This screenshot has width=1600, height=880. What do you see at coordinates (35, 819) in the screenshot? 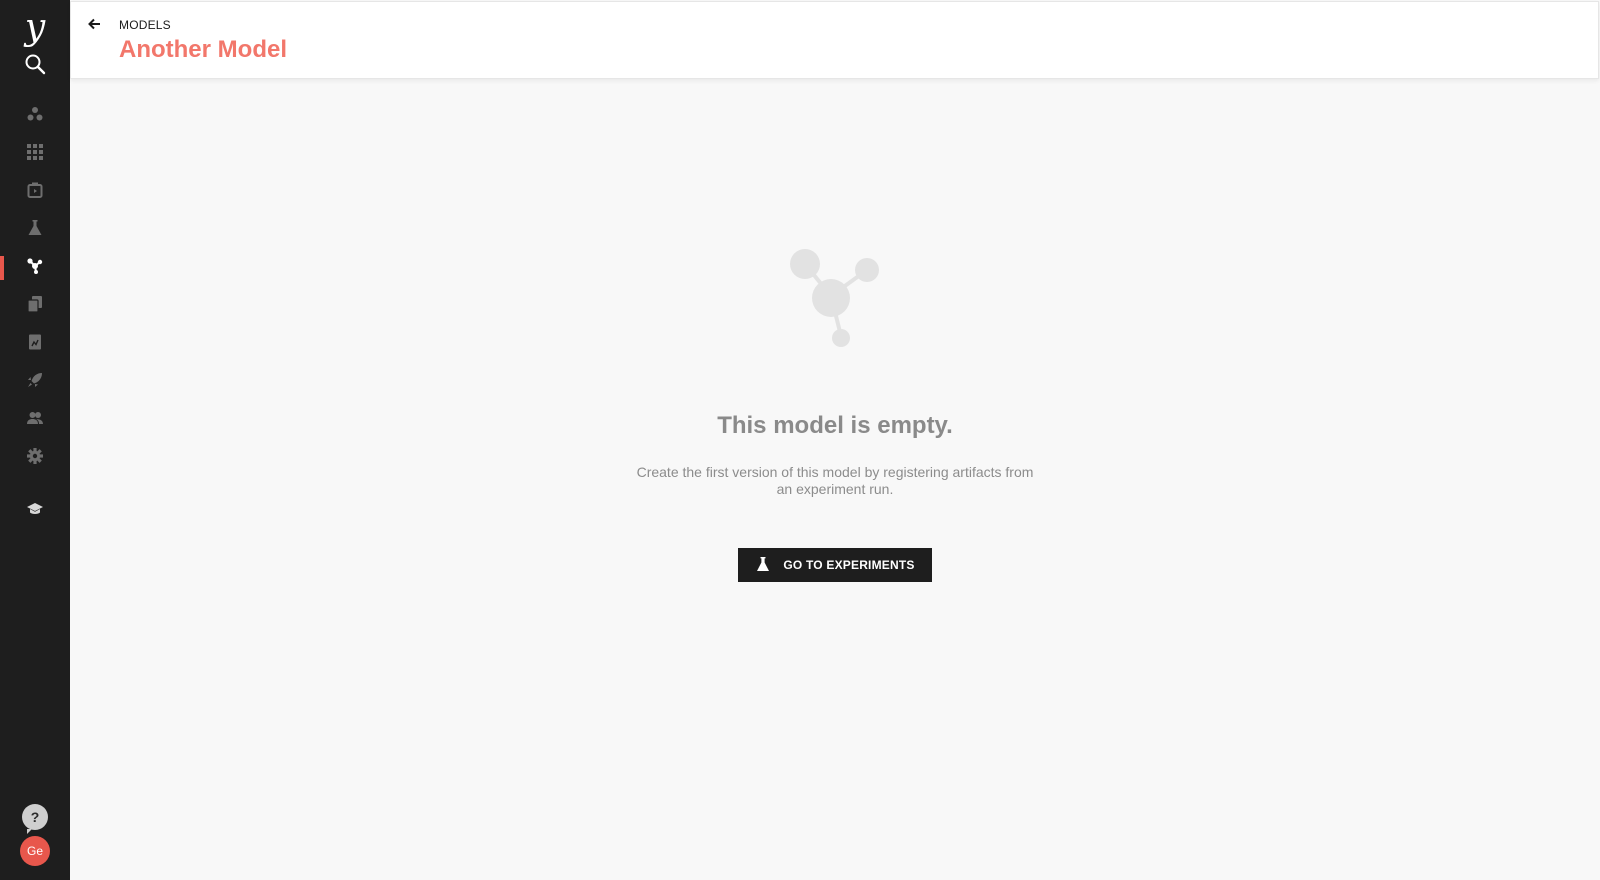
I see `help-button: ?` at bounding box center [35, 819].